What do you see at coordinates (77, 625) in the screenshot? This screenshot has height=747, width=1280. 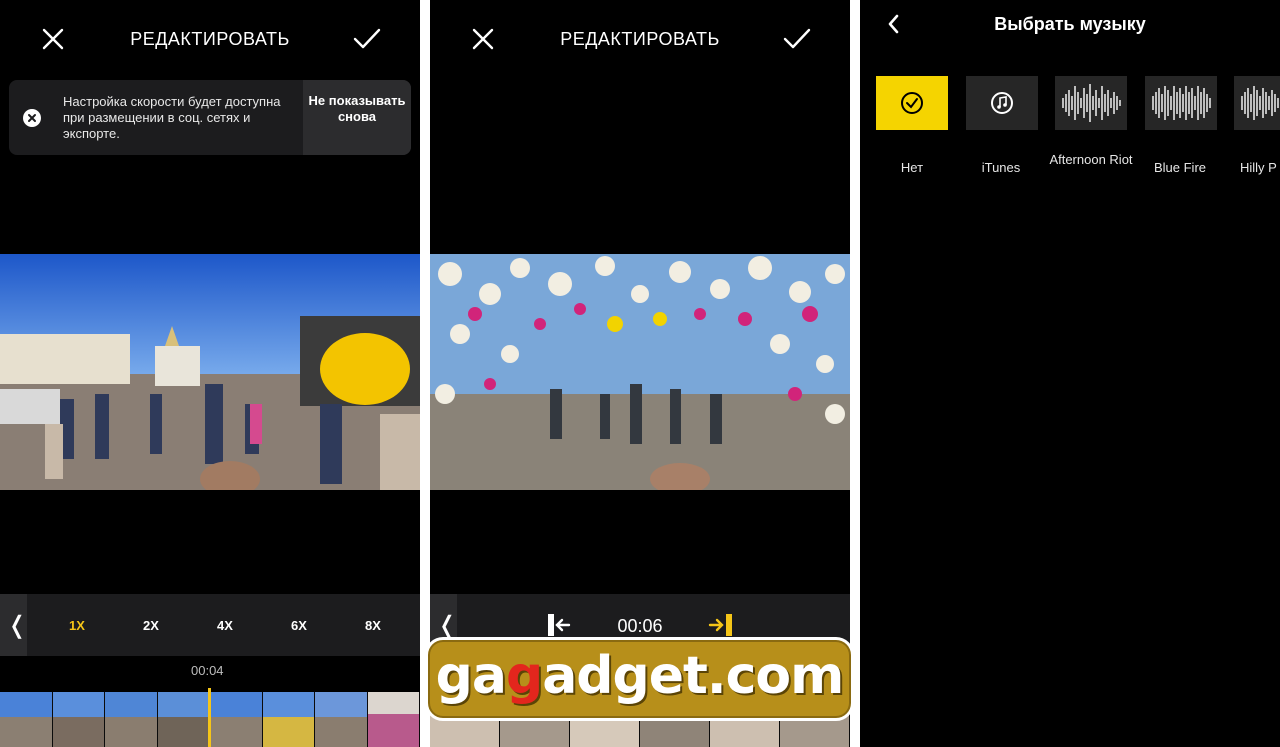 I see `speed-option-1x: 1X` at bounding box center [77, 625].